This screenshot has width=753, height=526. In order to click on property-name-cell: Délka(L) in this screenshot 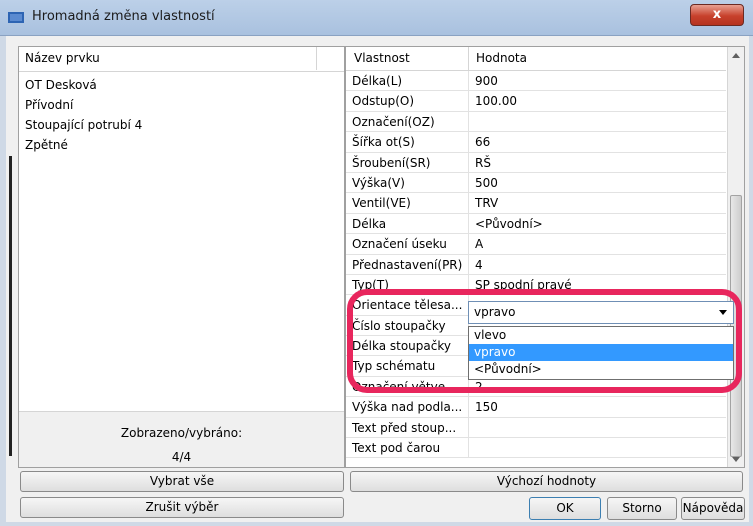, I will do `click(407, 81)`.